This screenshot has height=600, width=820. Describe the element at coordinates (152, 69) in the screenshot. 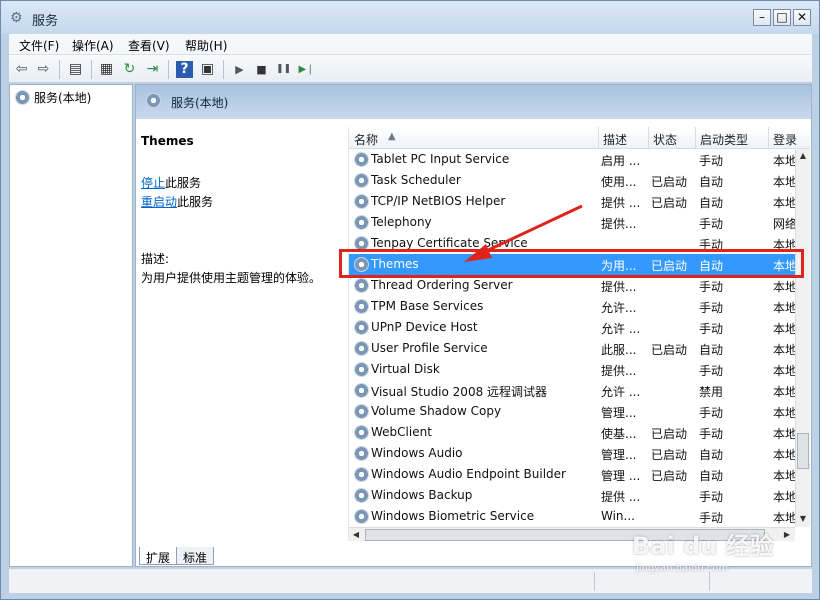

I see `export-list-icon: ⇥` at that location.